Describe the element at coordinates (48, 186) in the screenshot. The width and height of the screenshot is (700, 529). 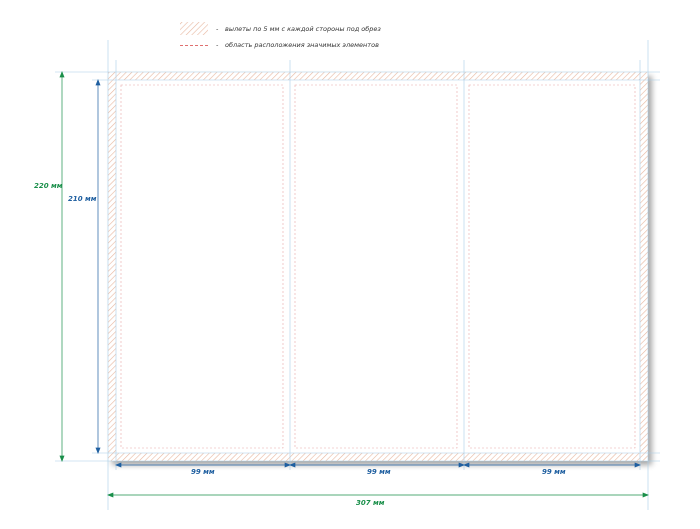
I see `bleed-height-label: 220 мм` at that location.